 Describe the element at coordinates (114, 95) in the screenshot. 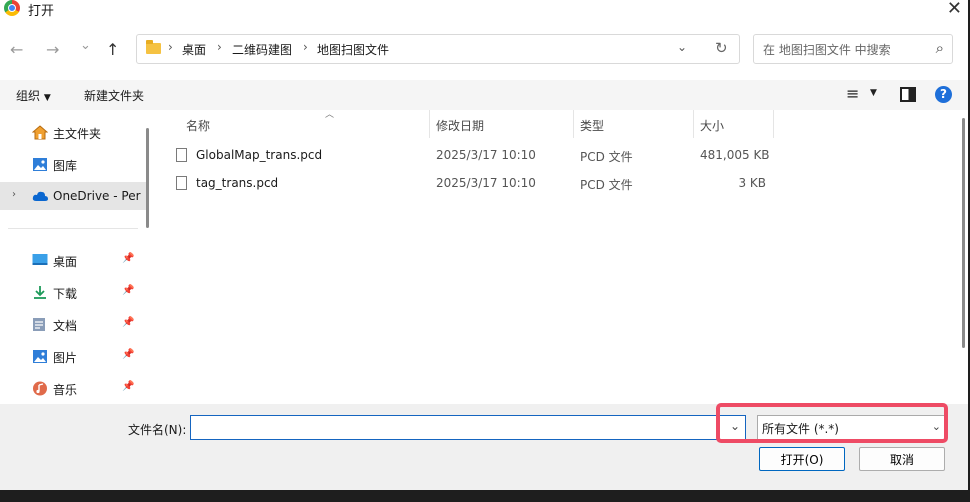

I see `new-folder-button: 新建文件夹` at that location.